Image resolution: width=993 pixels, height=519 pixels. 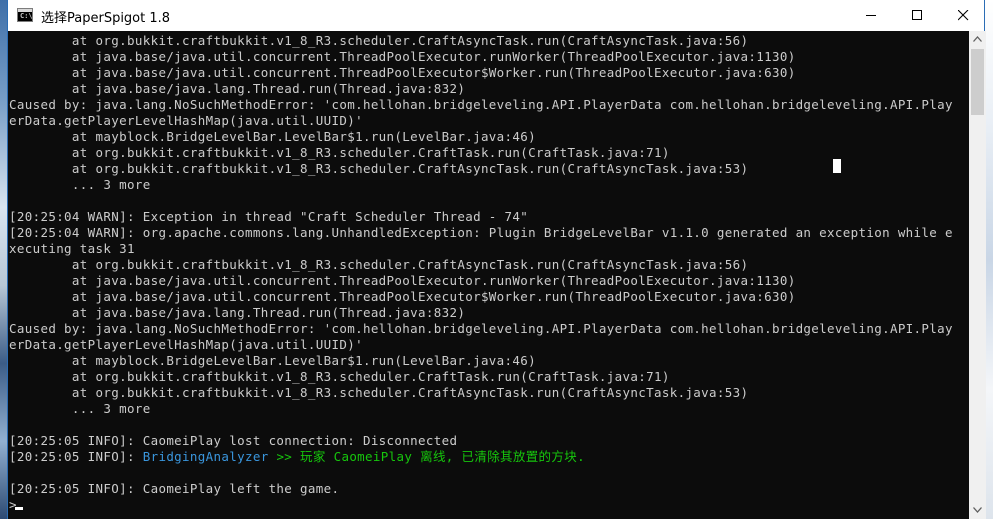 I want to click on chevron-down-icon, so click(x=977, y=510).